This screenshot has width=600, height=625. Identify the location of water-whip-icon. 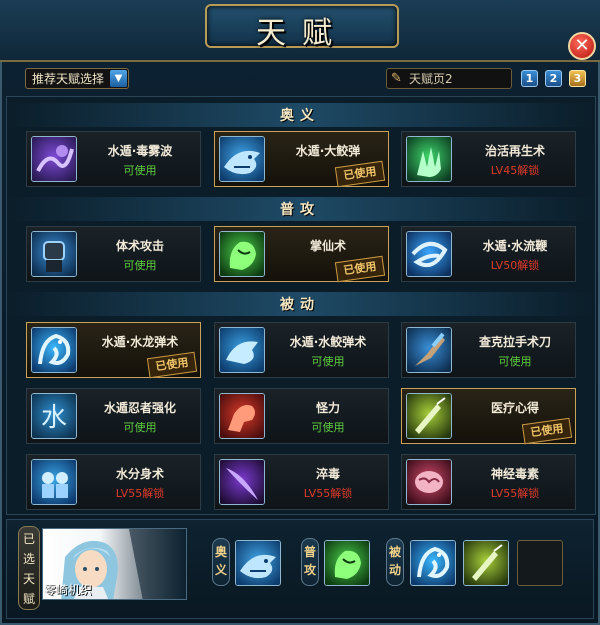
(429, 254).